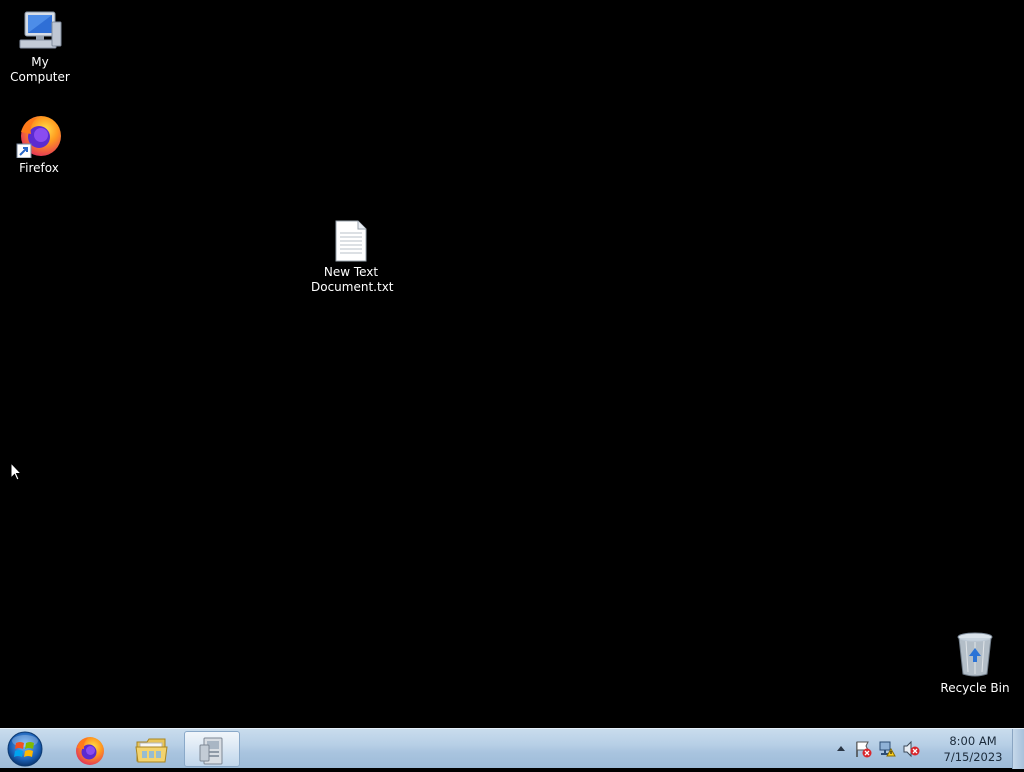  Describe the element at coordinates (975, 654) in the screenshot. I see `recycle-bin-icon` at that location.